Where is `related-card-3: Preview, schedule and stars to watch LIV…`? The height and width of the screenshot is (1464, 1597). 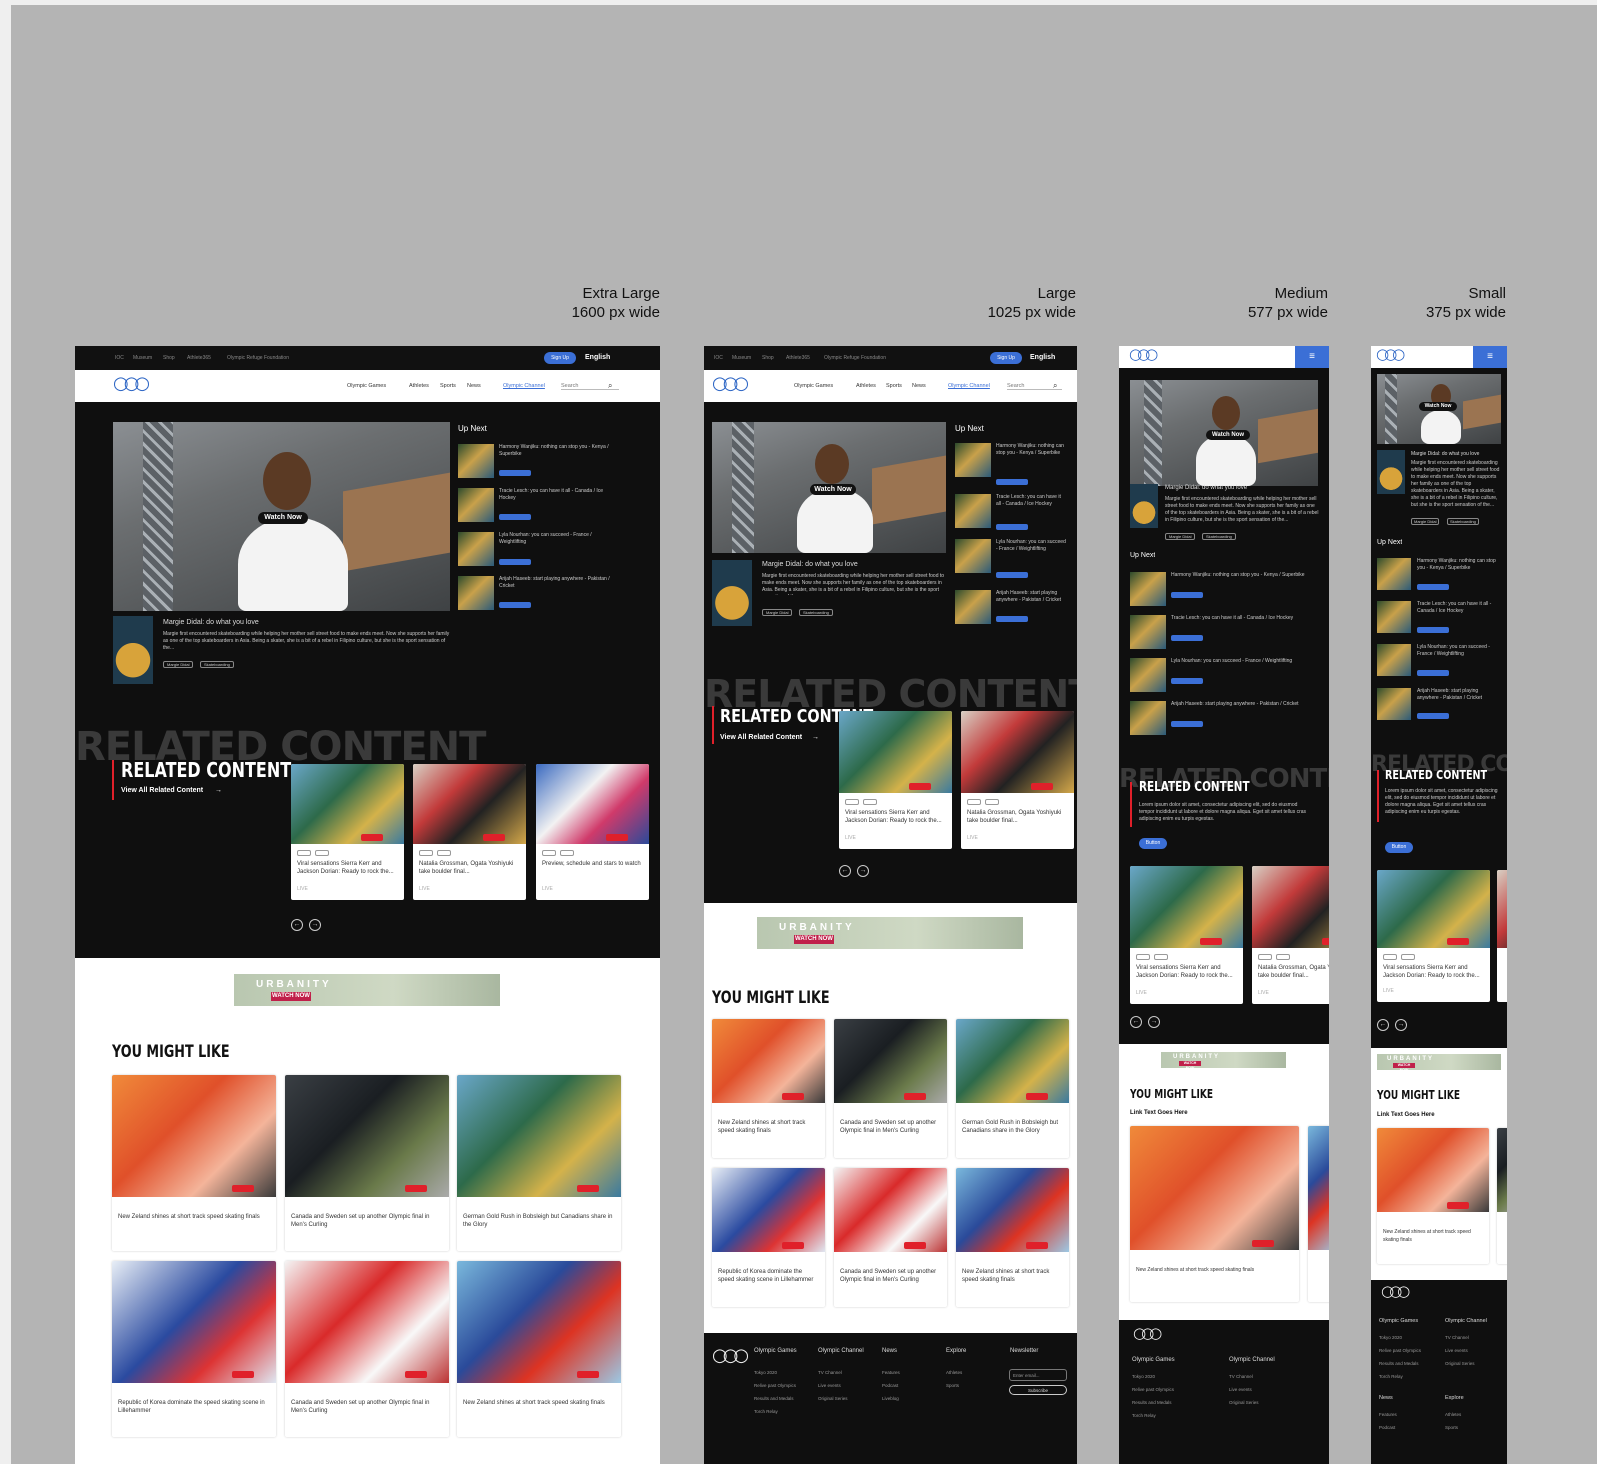 related-card-3: Preview, schedule and stars to watch LIV… is located at coordinates (592, 832).